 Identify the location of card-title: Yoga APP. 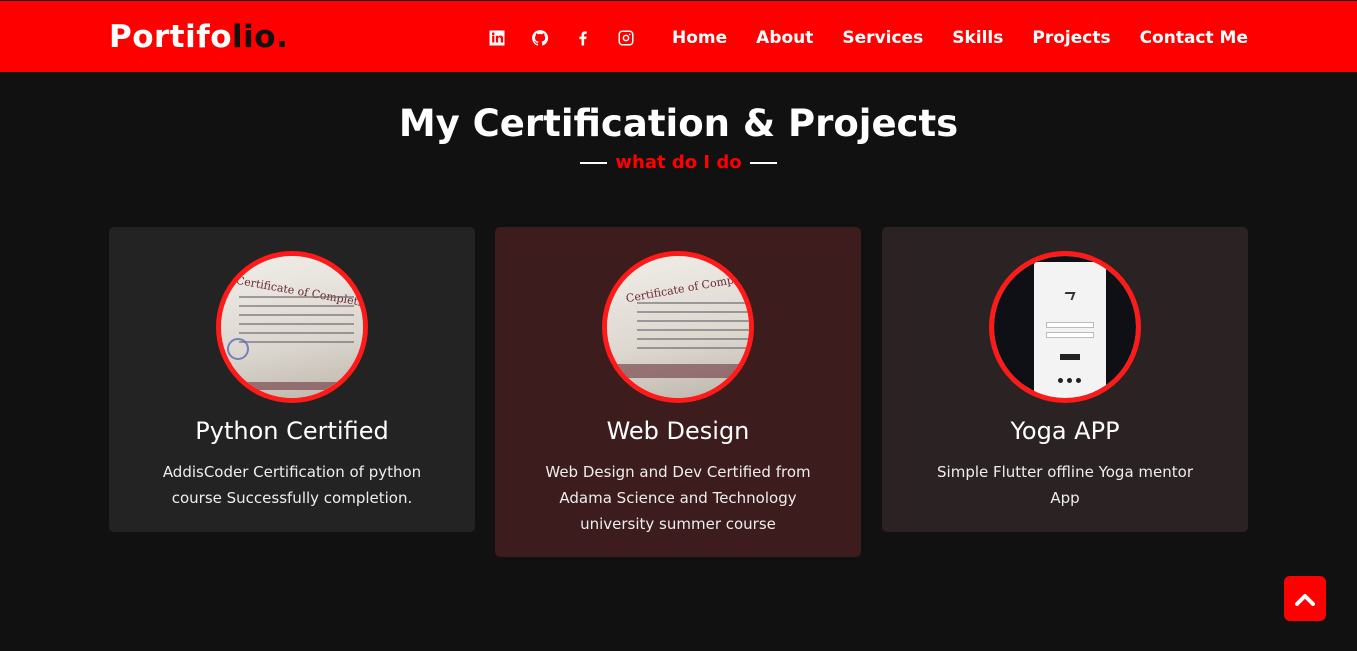
(1065, 431).